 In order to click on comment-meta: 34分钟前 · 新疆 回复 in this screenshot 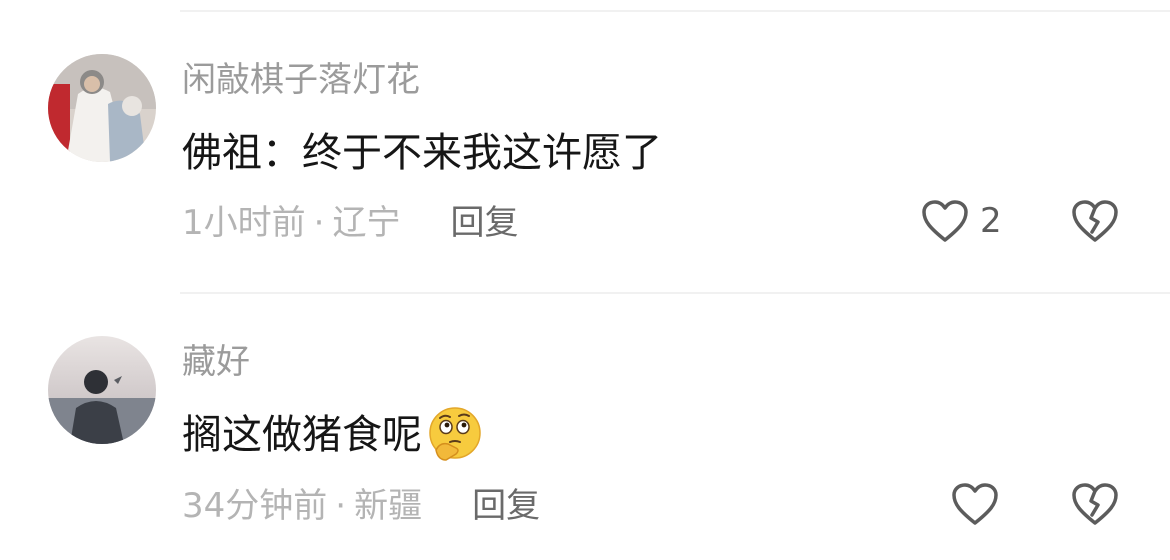, I will do `click(361, 506)`.